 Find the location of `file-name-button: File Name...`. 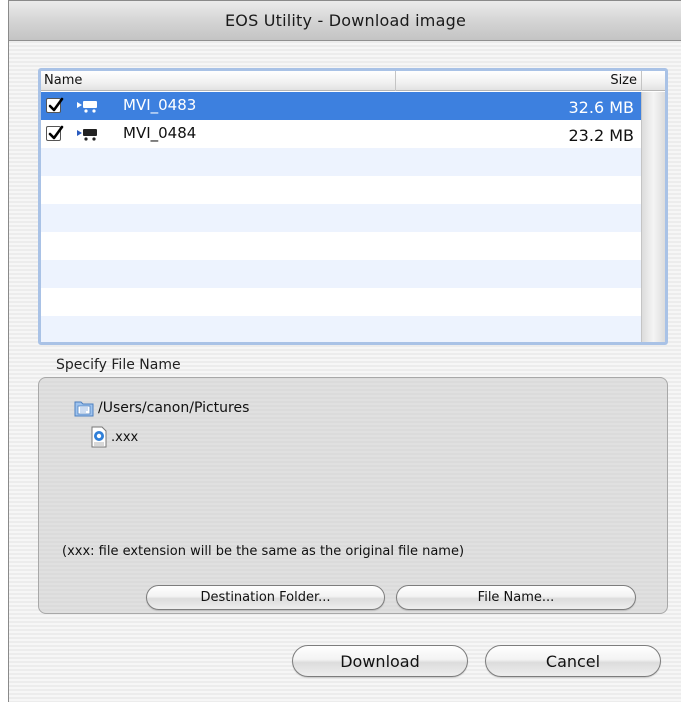

file-name-button: File Name... is located at coordinates (516, 597).